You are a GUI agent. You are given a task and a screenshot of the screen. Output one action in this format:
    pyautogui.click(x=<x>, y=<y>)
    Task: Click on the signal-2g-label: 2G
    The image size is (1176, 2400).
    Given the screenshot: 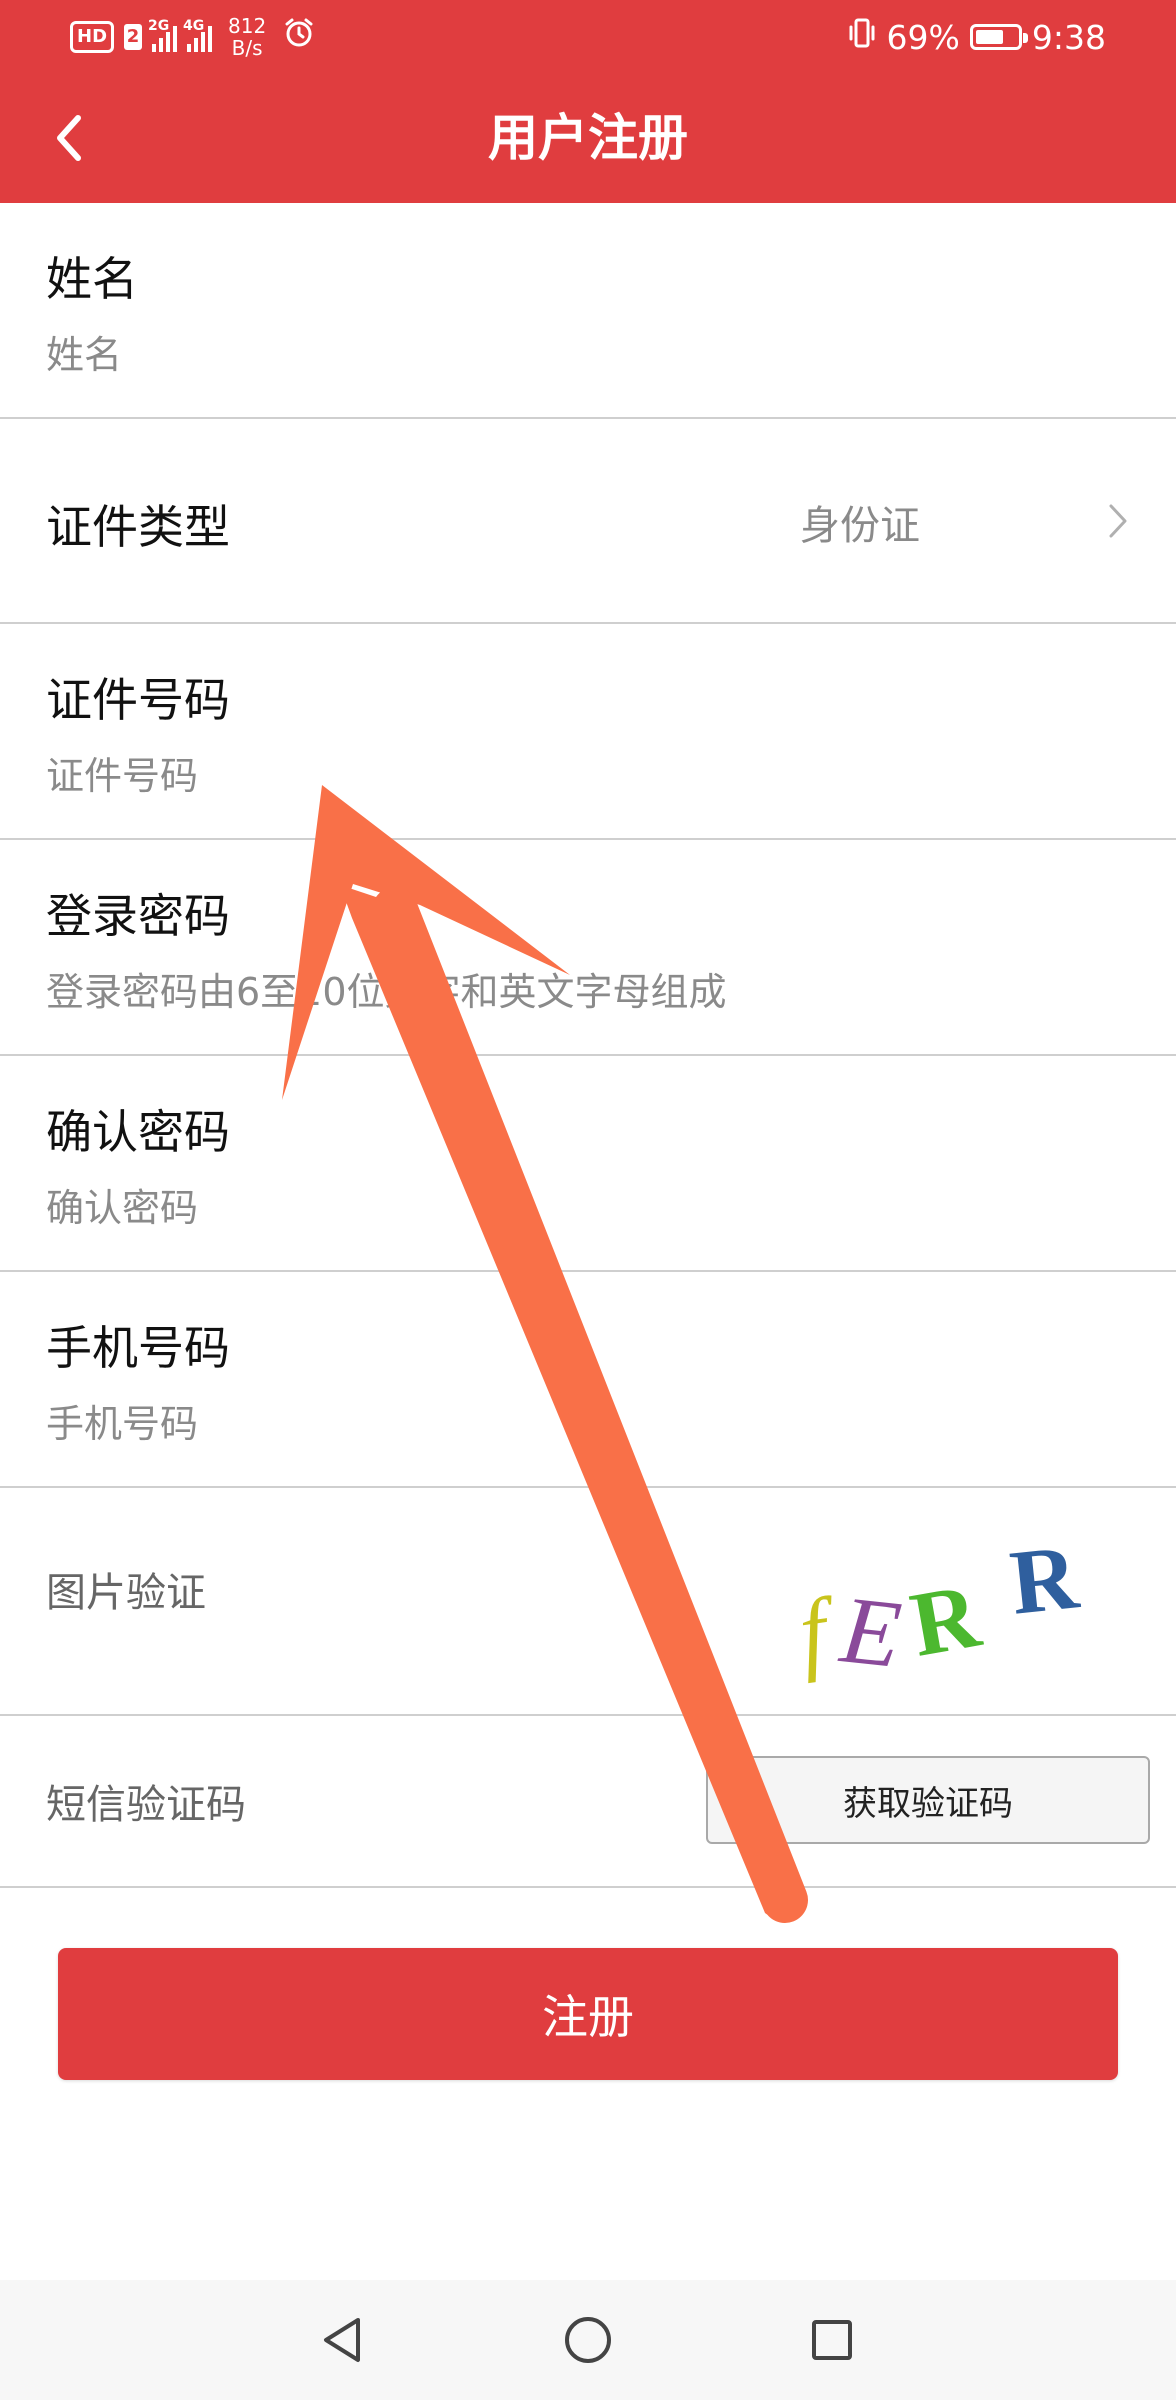 What is the action you would take?
    pyautogui.click(x=159, y=26)
    